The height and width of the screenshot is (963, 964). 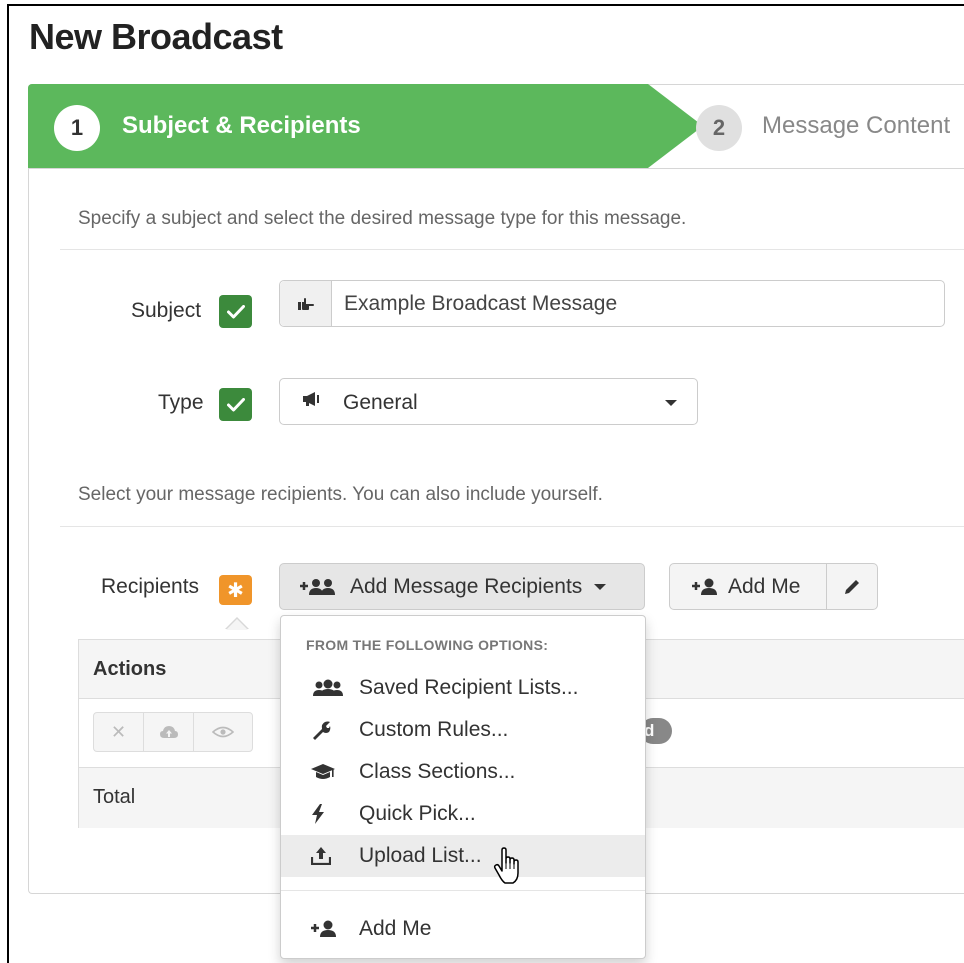 I want to click on subject-field: Example Broadcast Message, so click(x=612, y=303).